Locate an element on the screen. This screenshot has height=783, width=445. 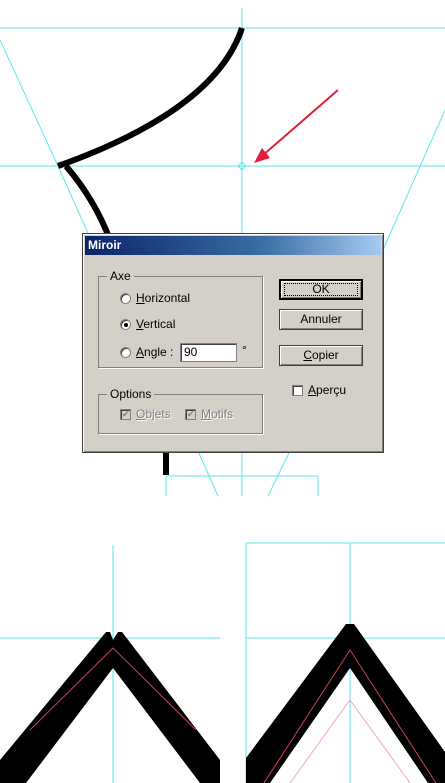
path-stub is located at coordinates (166, 463).